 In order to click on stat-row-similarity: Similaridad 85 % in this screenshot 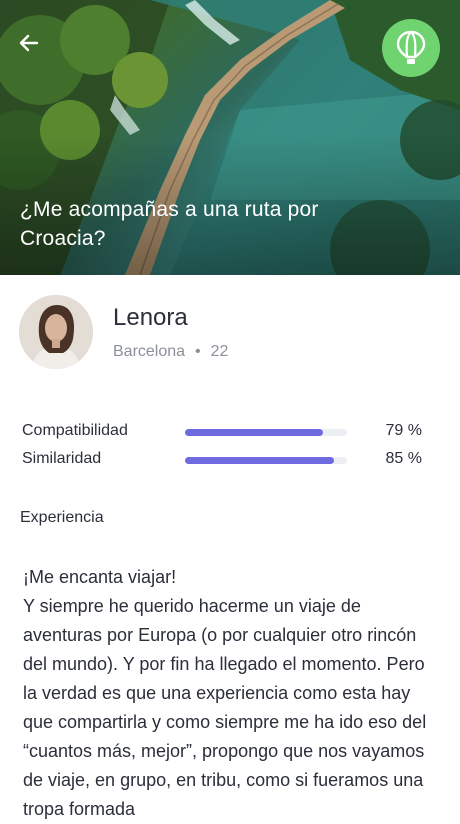, I will do `click(222, 459)`.